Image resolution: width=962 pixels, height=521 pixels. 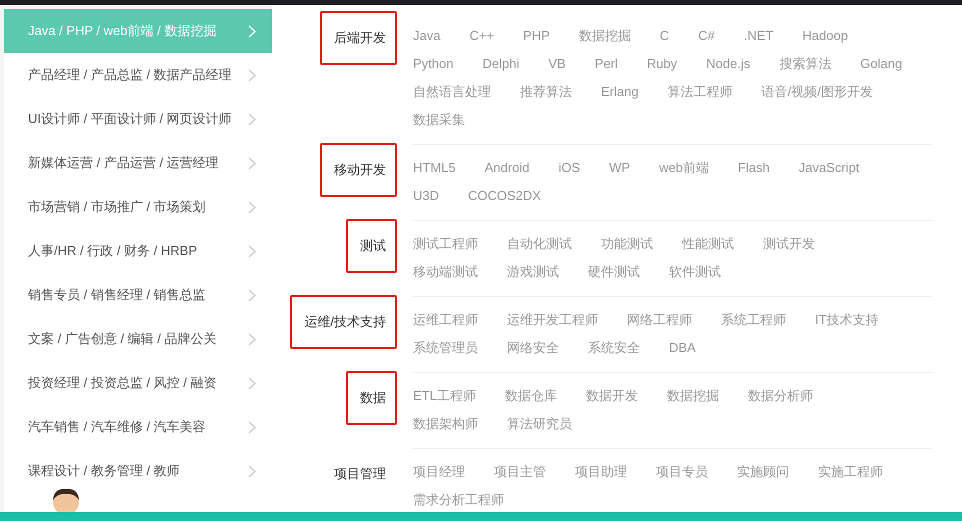 What do you see at coordinates (881, 64) in the screenshot?
I see `job-tag-link: Golang` at bounding box center [881, 64].